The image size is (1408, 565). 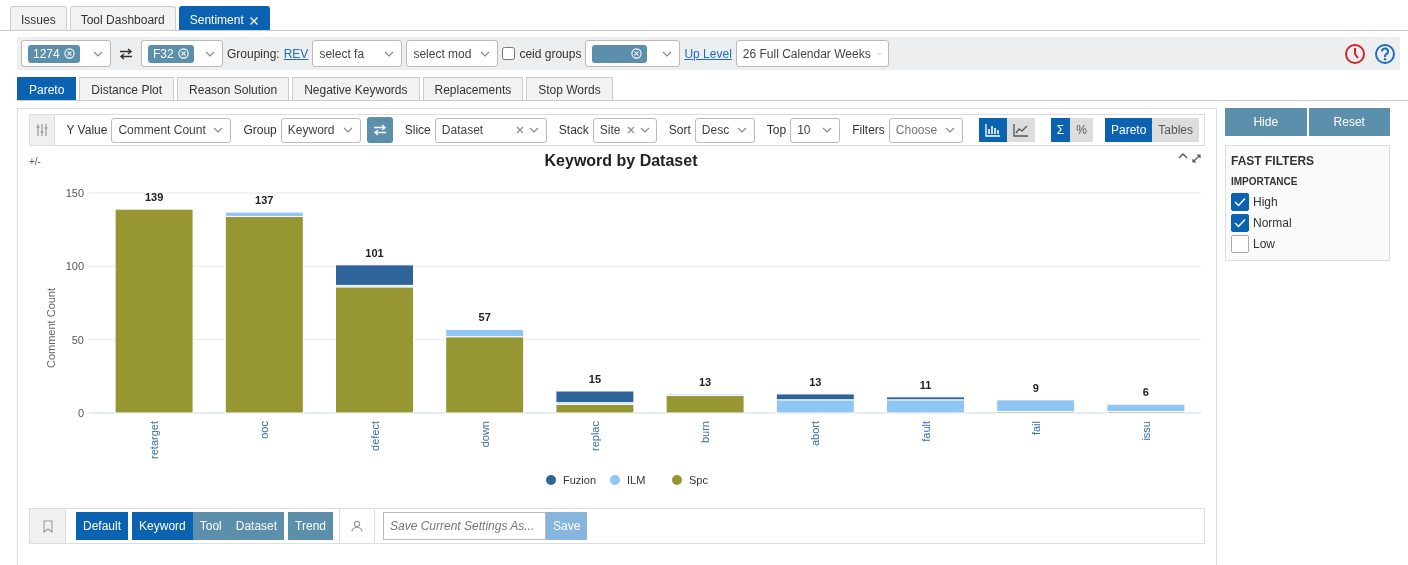 What do you see at coordinates (1265, 182) in the screenshot?
I see `filter-group-title: IMPORTANCE` at bounding box center [1265, 182].